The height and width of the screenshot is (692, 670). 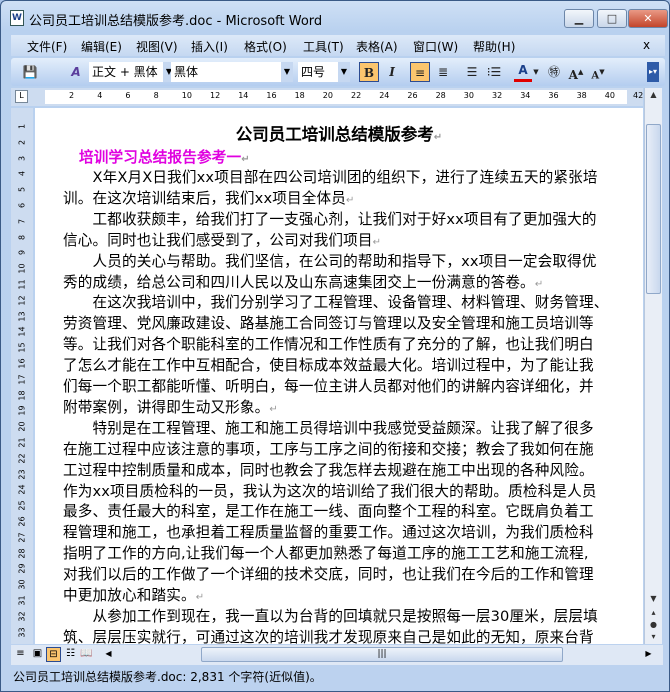 What do you see at coordinates (612, 18) in the screenshot?
I see `maximize-button: □` at bounding box center [612, 18].